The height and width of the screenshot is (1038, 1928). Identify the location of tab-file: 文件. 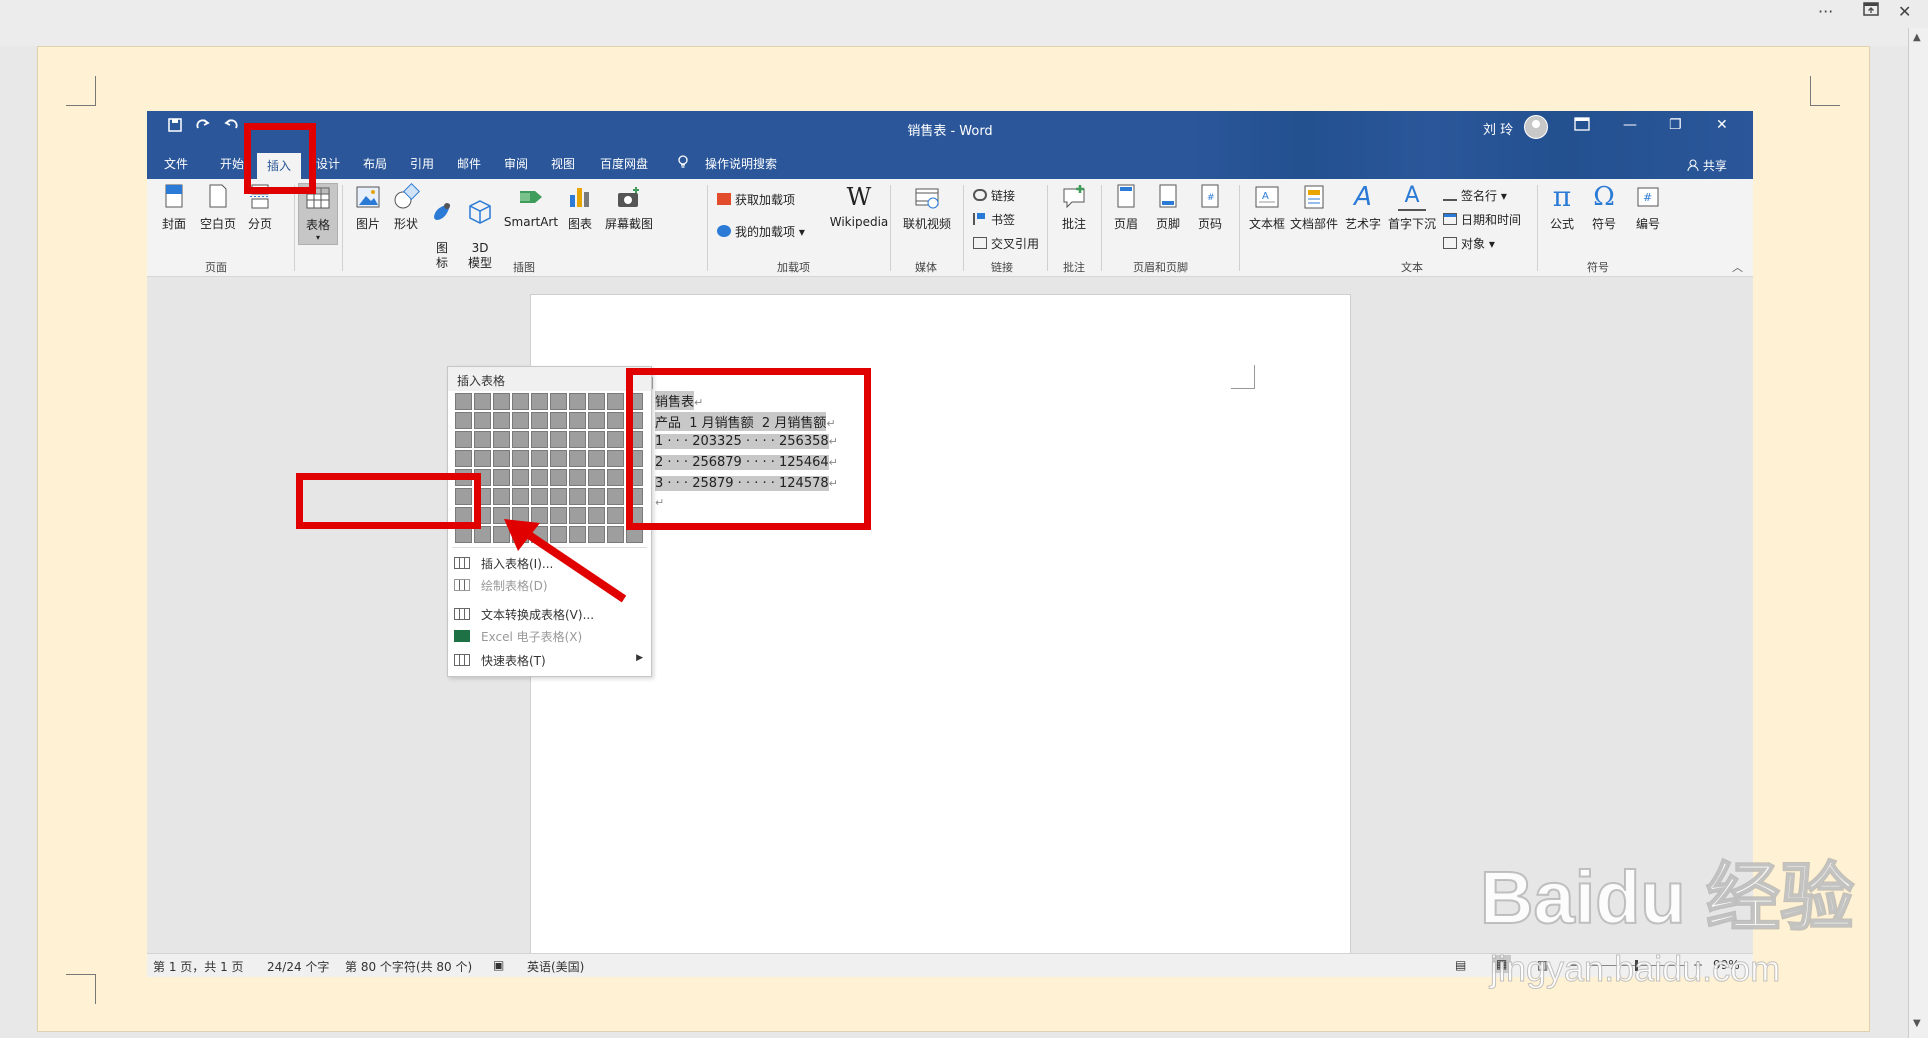
(176, 163).